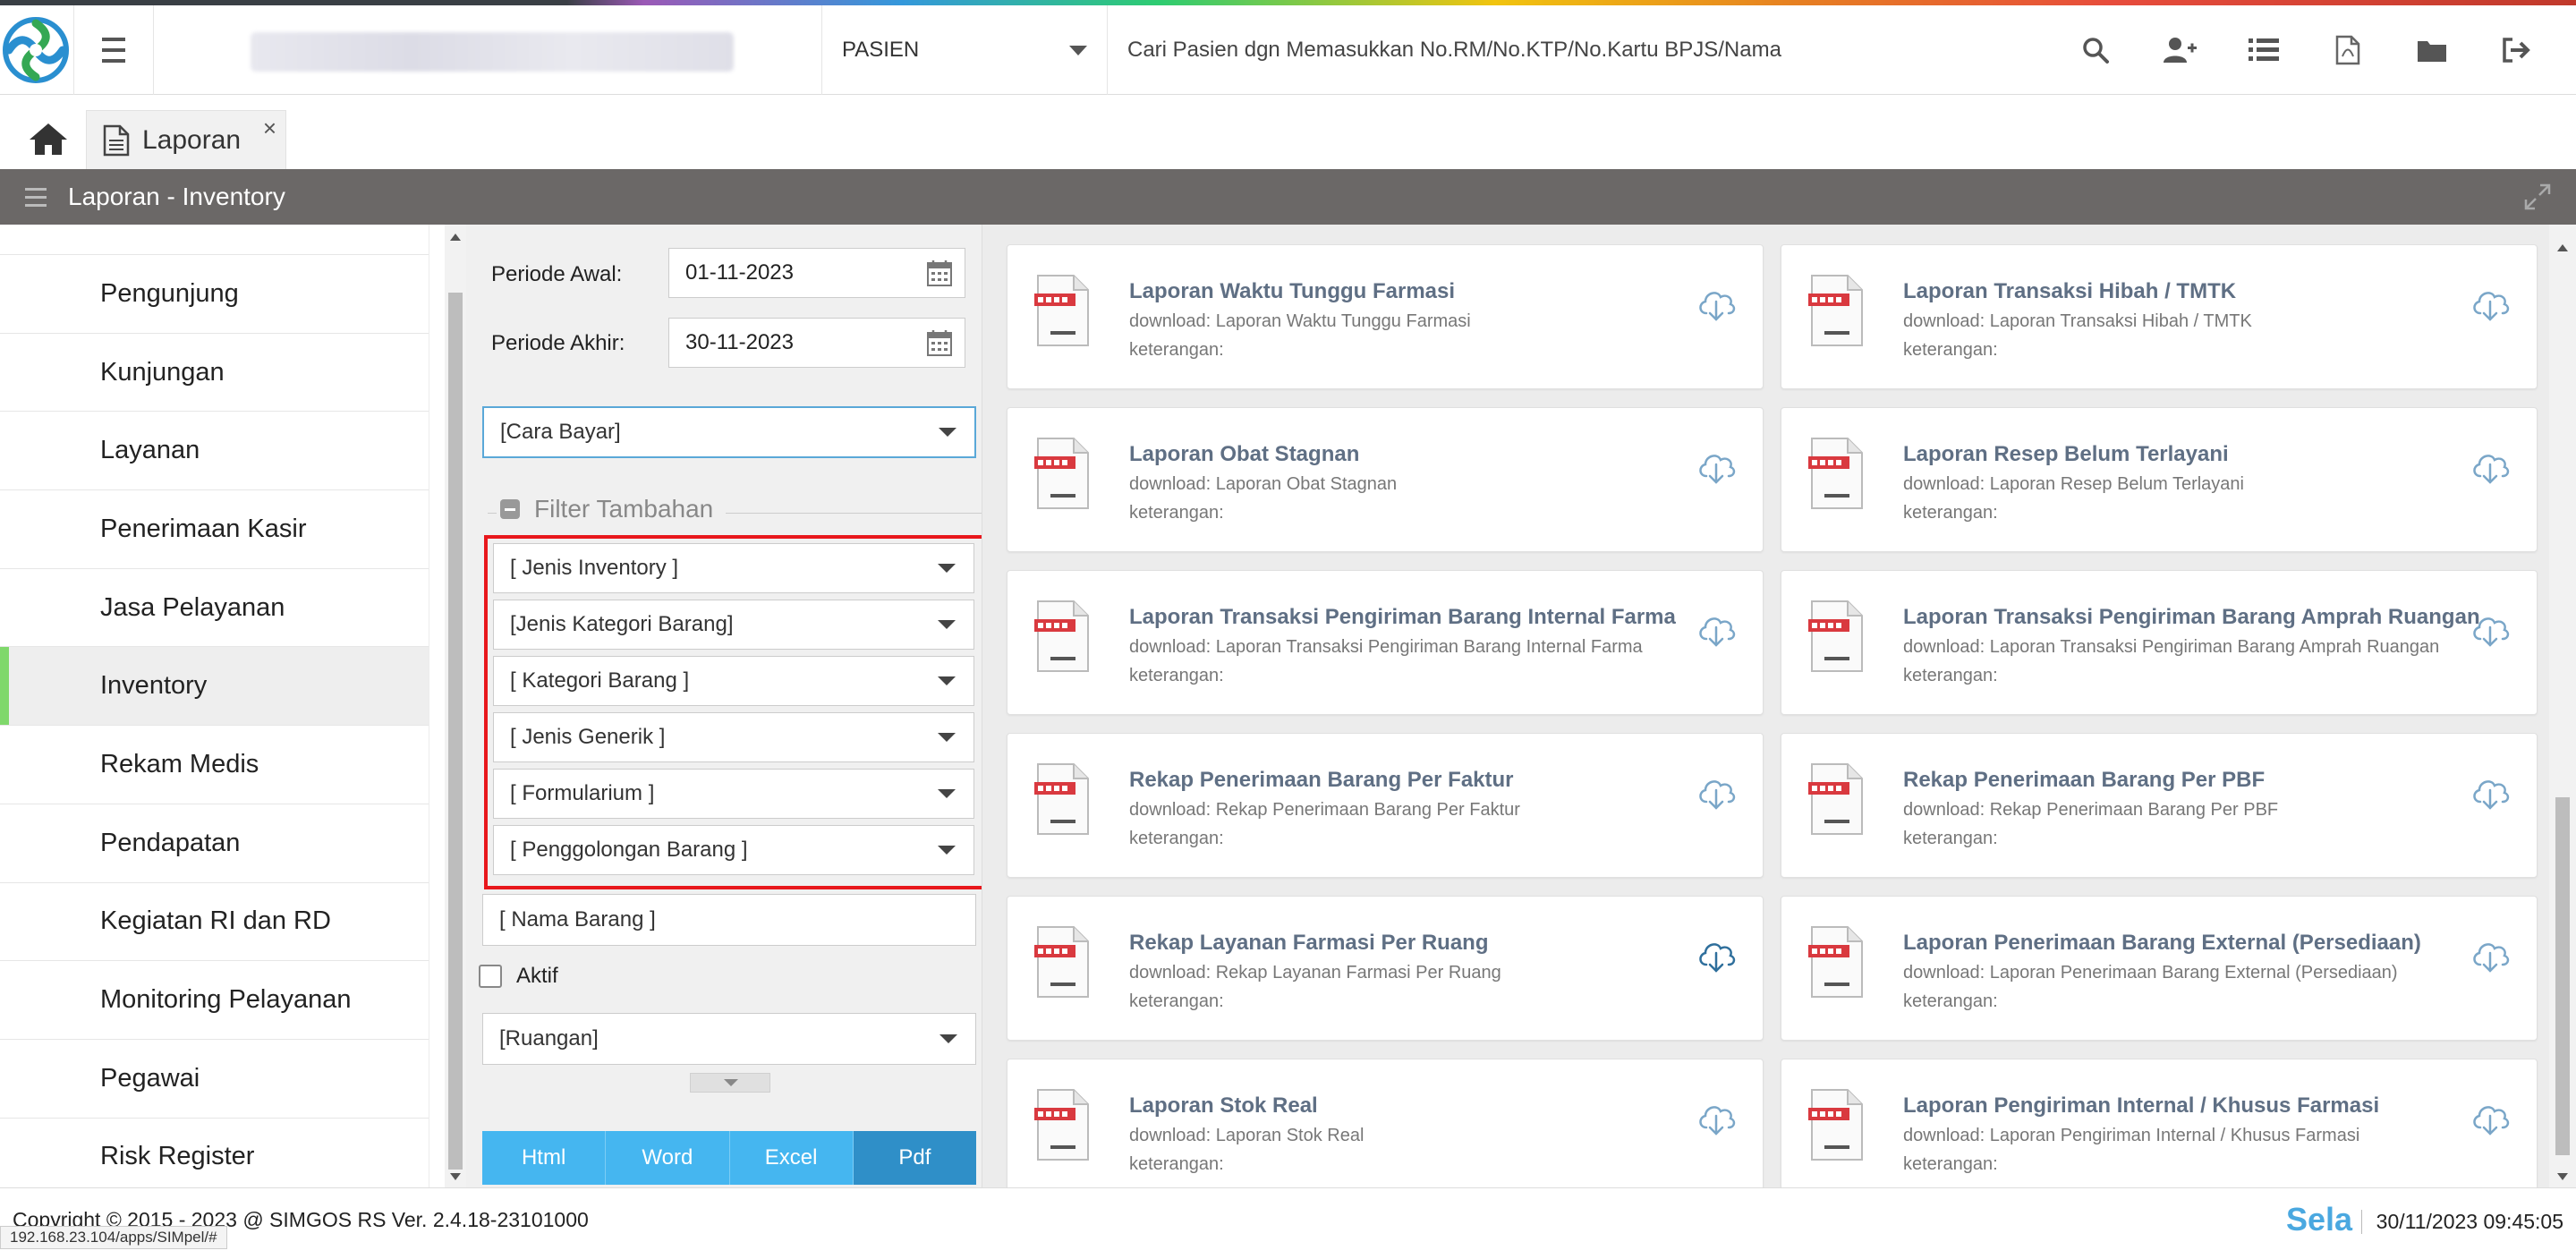 The height and width of the screenshot is (1259, 2576). What do you see at coordinates (186, 140) in the screenshot?
I see `tab-laporan: Laporan ×` at bounding box center [186, 140].